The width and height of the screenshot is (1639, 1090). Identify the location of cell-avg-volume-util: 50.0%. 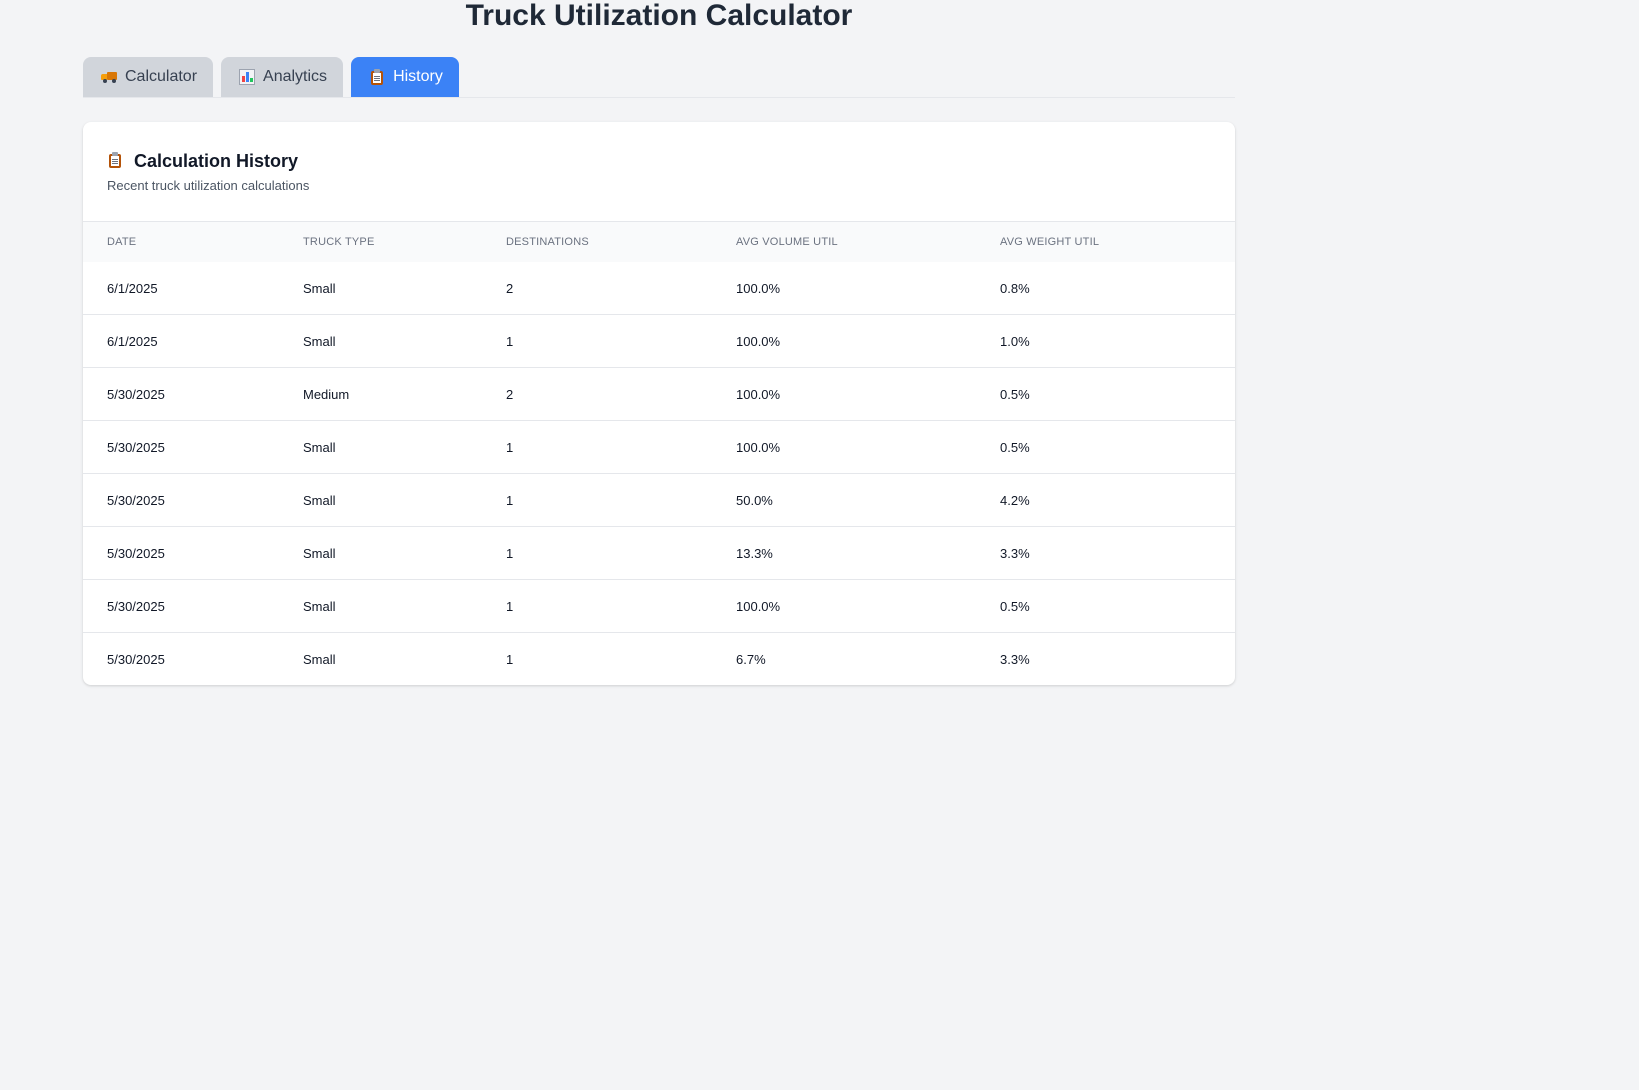
(844, 500).